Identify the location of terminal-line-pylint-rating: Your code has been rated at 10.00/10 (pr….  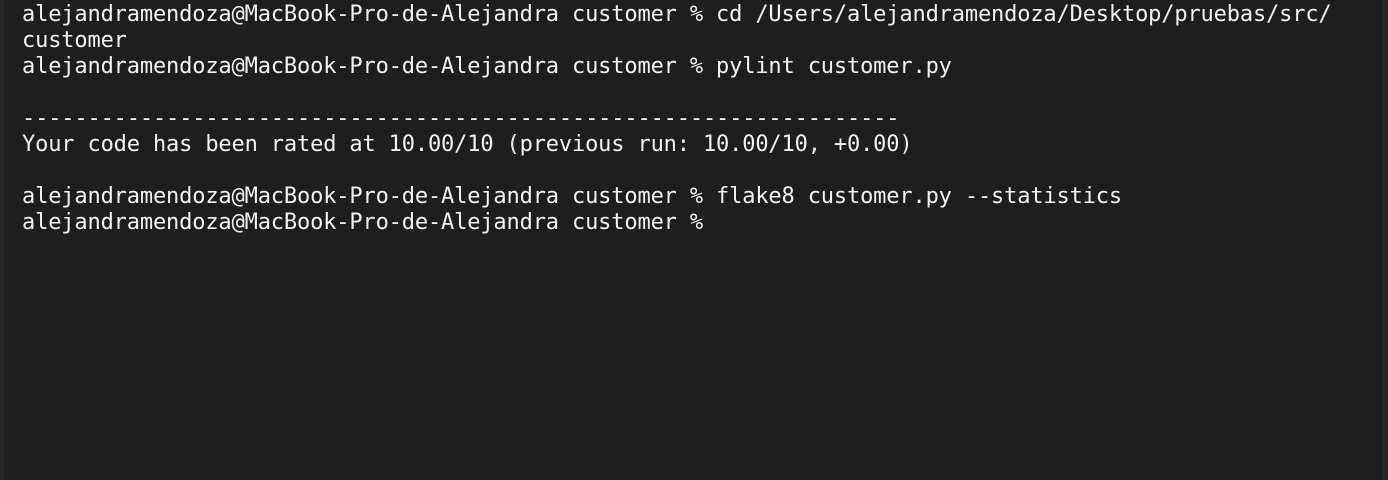
(467, 144).